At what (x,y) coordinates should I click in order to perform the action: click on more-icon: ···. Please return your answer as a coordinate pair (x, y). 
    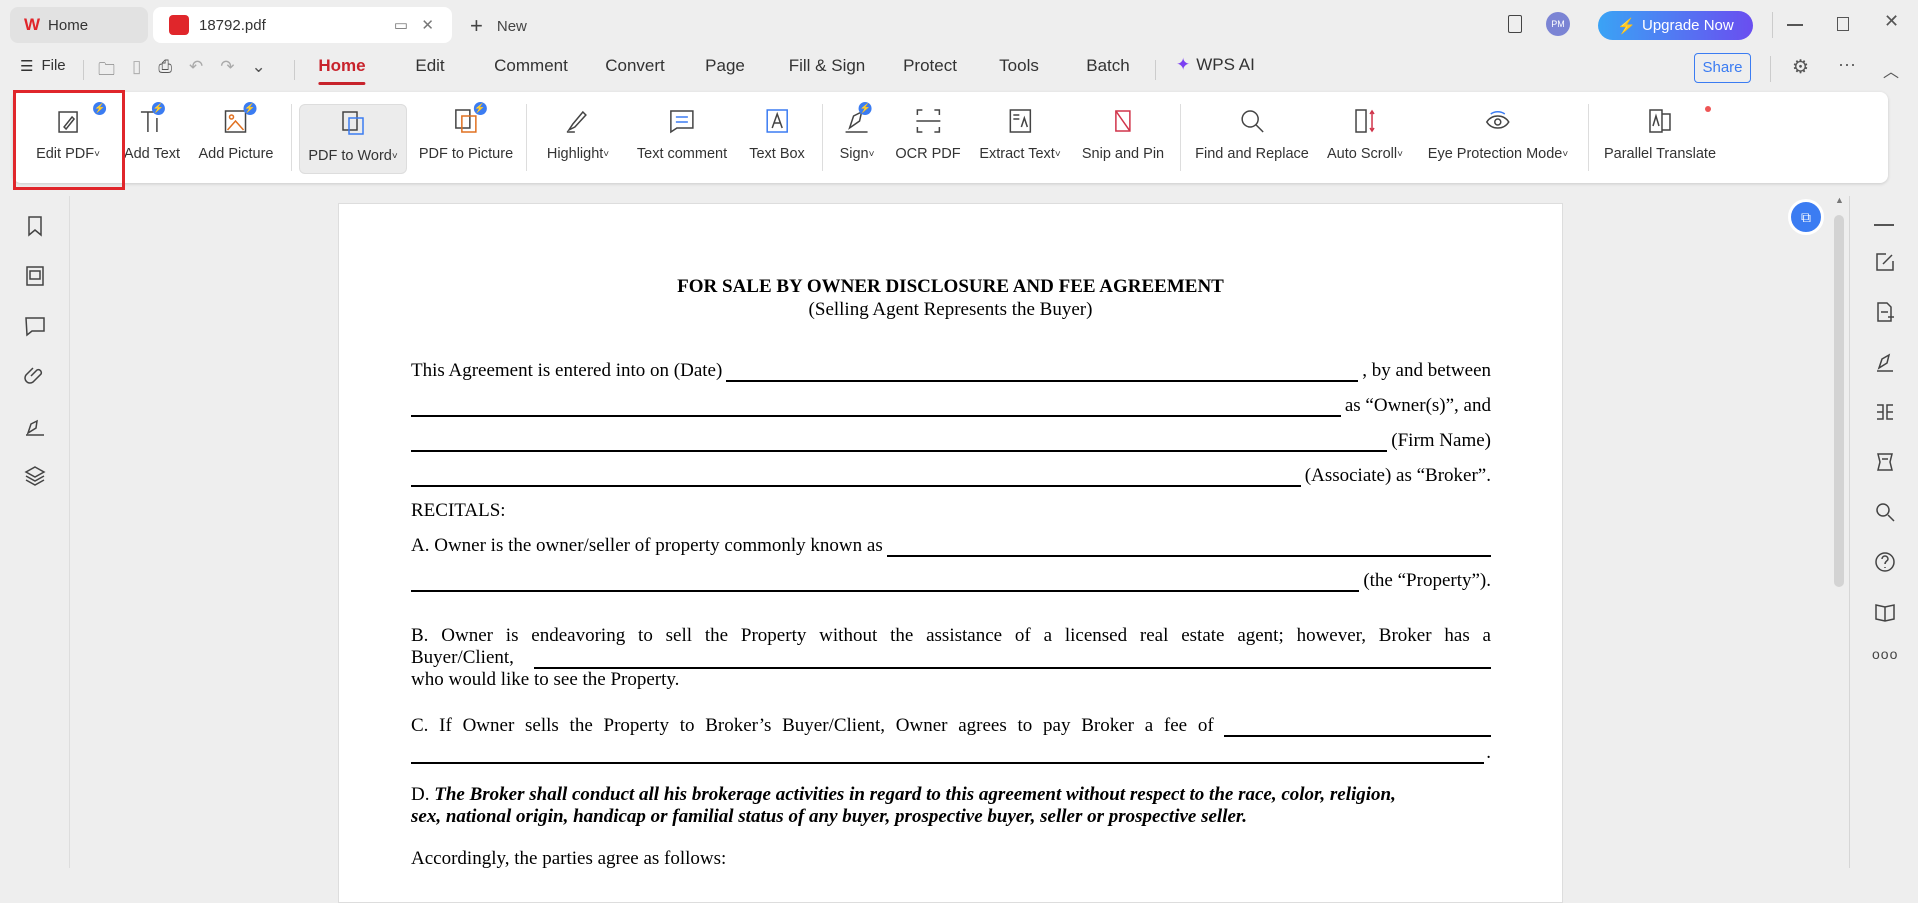
    Looking at the image, I should click on (1847, 64).